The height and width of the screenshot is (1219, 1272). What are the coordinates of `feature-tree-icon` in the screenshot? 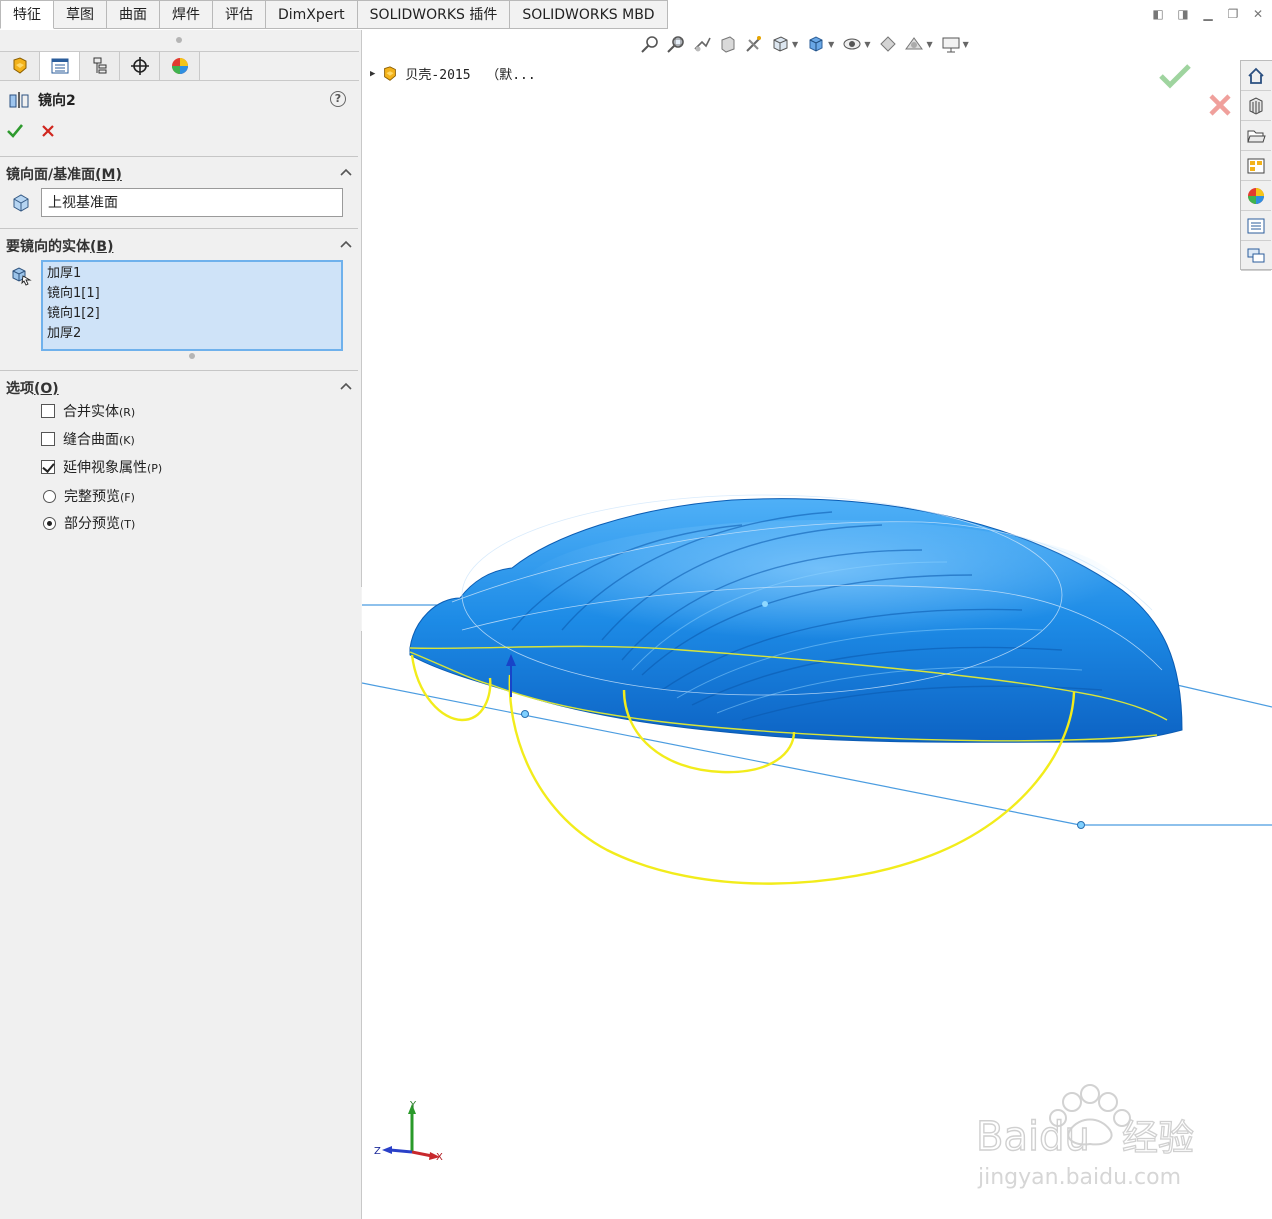 It's located at (19, 65).